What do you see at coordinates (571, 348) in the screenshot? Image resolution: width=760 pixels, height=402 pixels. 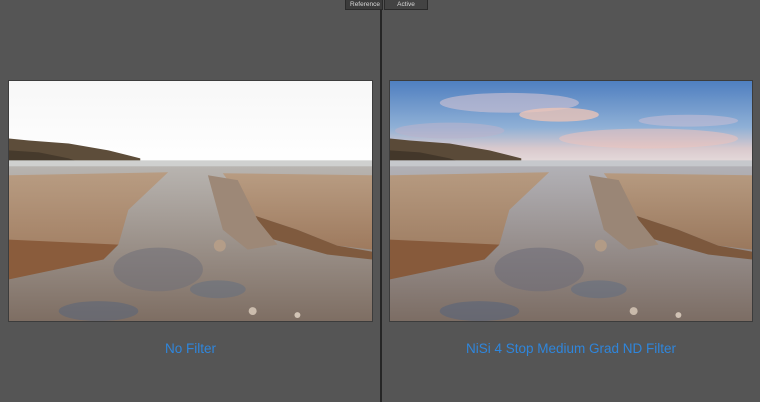 I see `caption-grad-nd-filter: NiSi 4 Stop Medium Grad ND Filter` at bounding box center [571, 348].